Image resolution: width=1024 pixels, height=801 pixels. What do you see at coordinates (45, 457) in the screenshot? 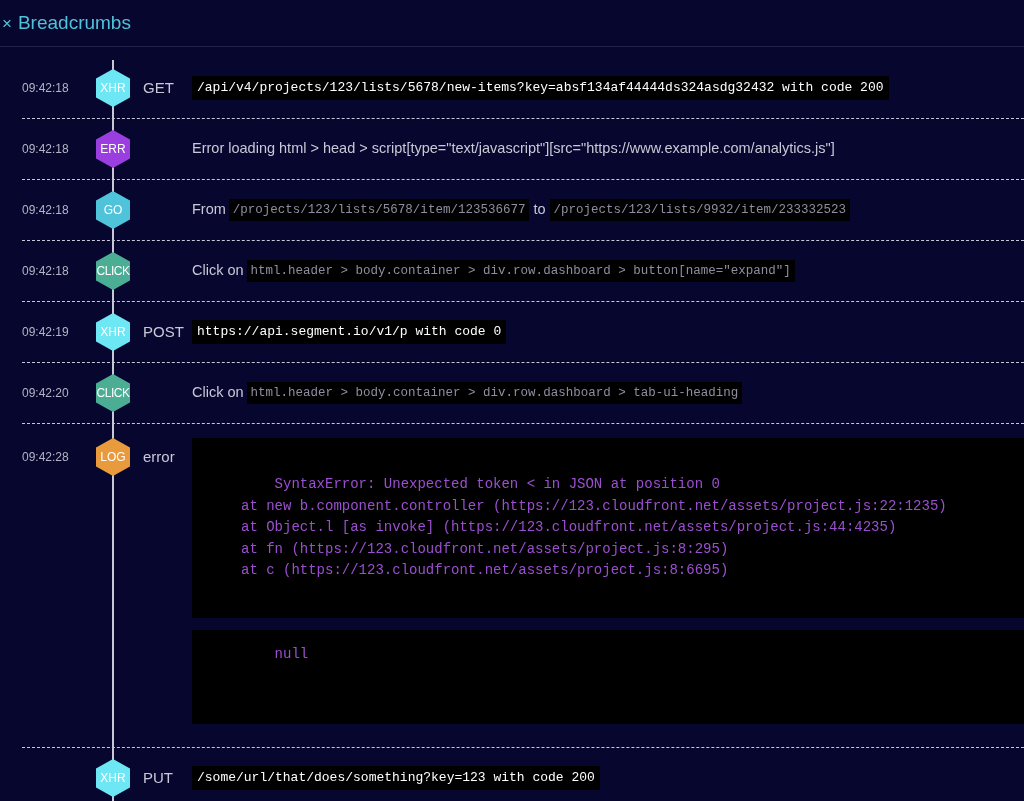
I see `timestamp: 09:42:28` at bounding box center [45, 457].